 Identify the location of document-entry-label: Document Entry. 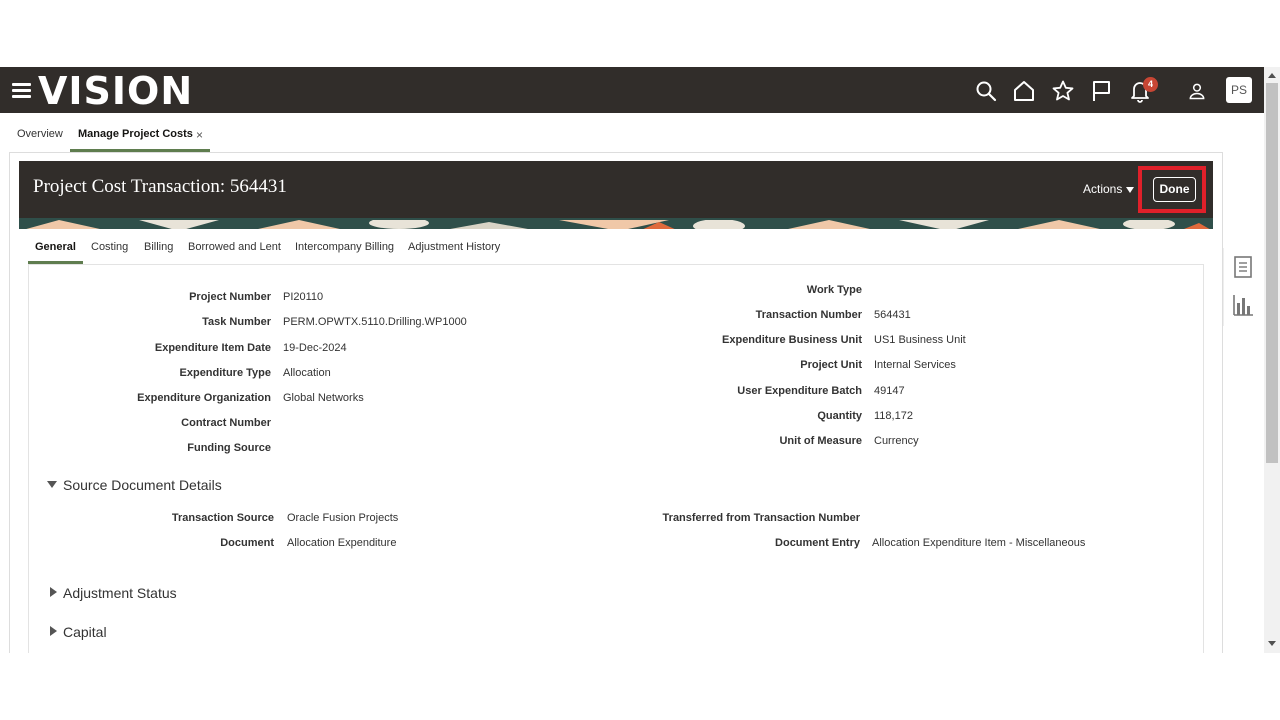
(817, 543).